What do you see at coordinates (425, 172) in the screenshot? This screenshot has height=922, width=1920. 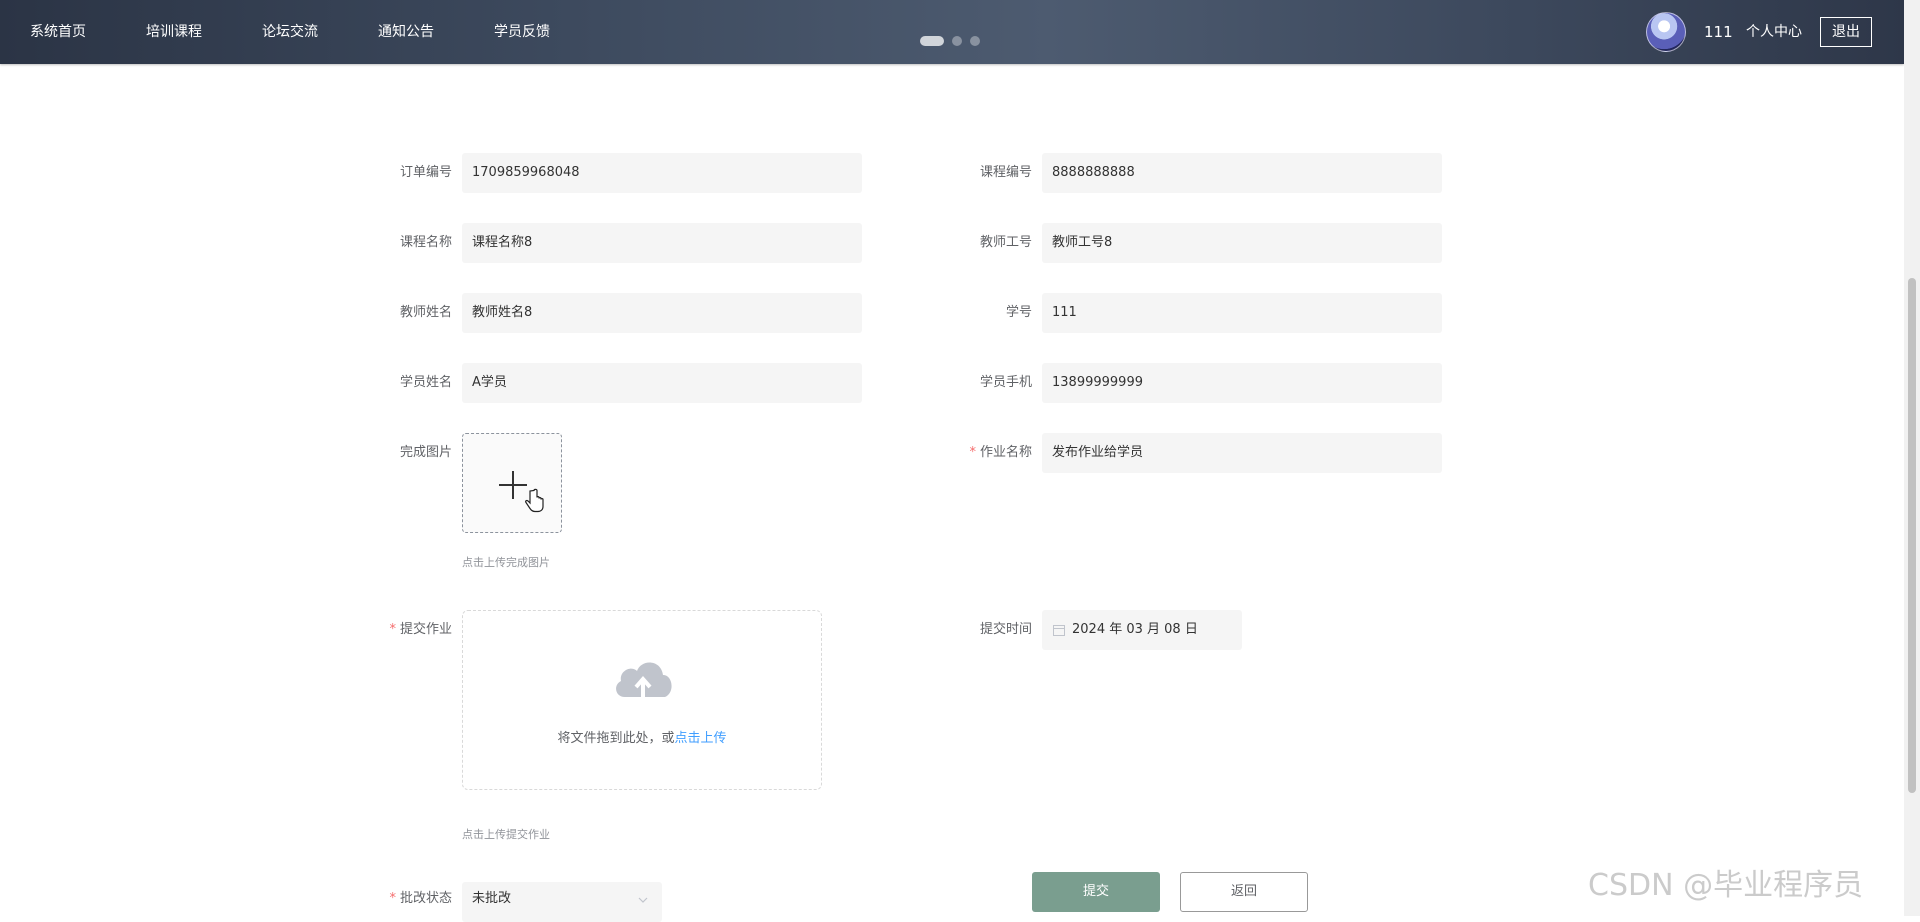 I see `order-no-label: 订单编号` at bounding box center [425, 172].